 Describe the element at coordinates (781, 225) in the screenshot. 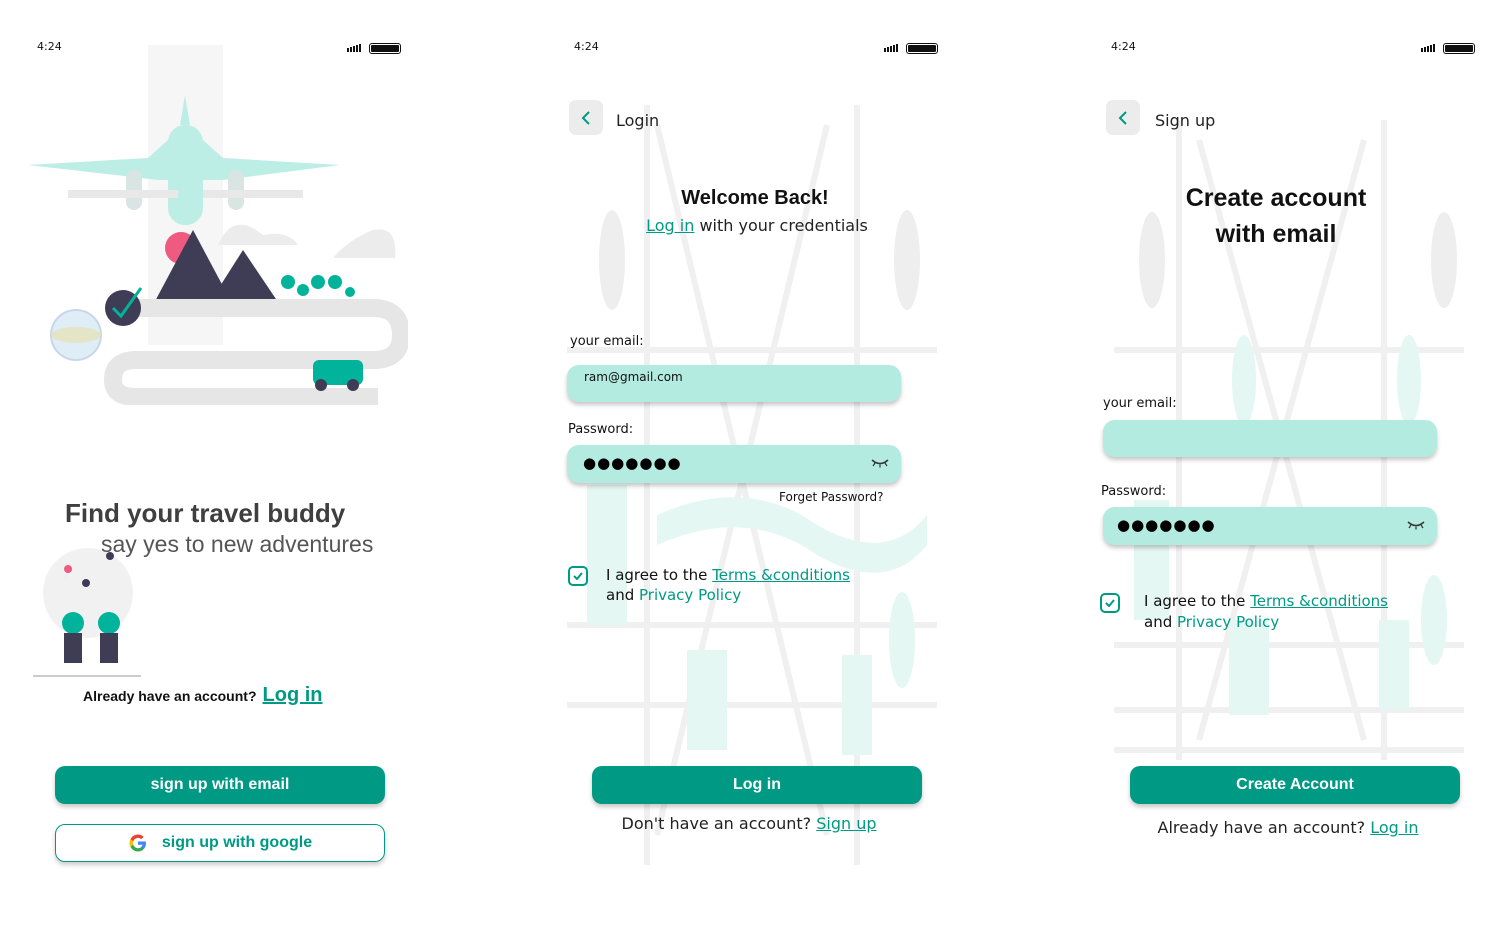

I see `subtitle-rest: with your credentials` at that location.